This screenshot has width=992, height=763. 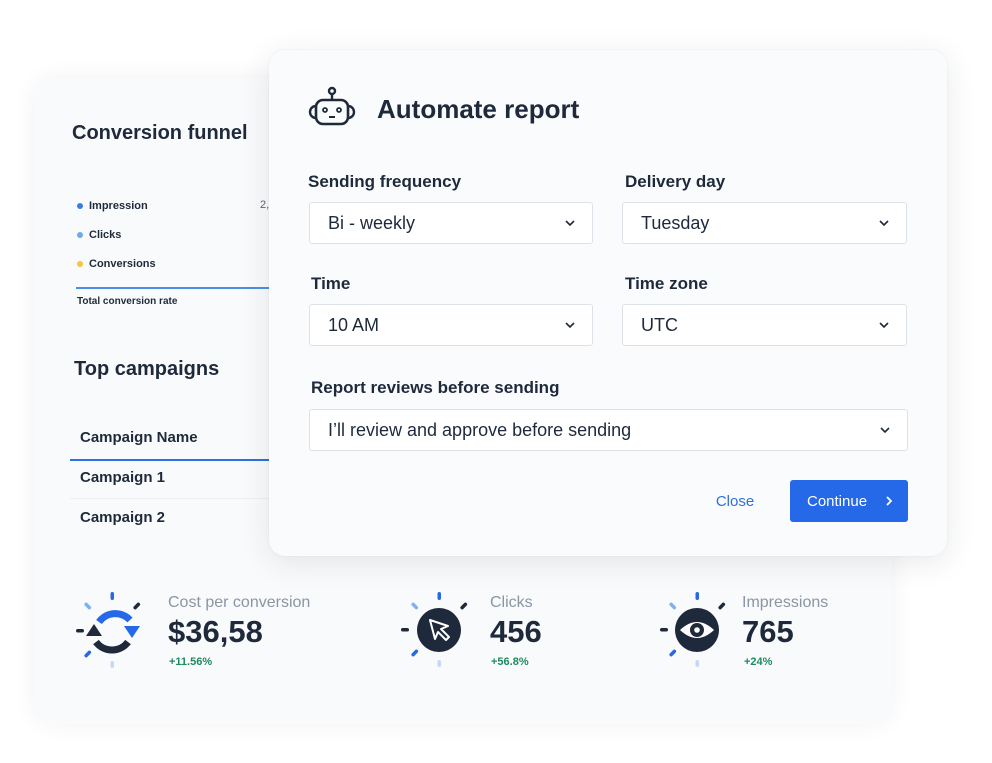 I want to click on selected-value: I’ll review and approve before sending, so click(x=480, y=429).